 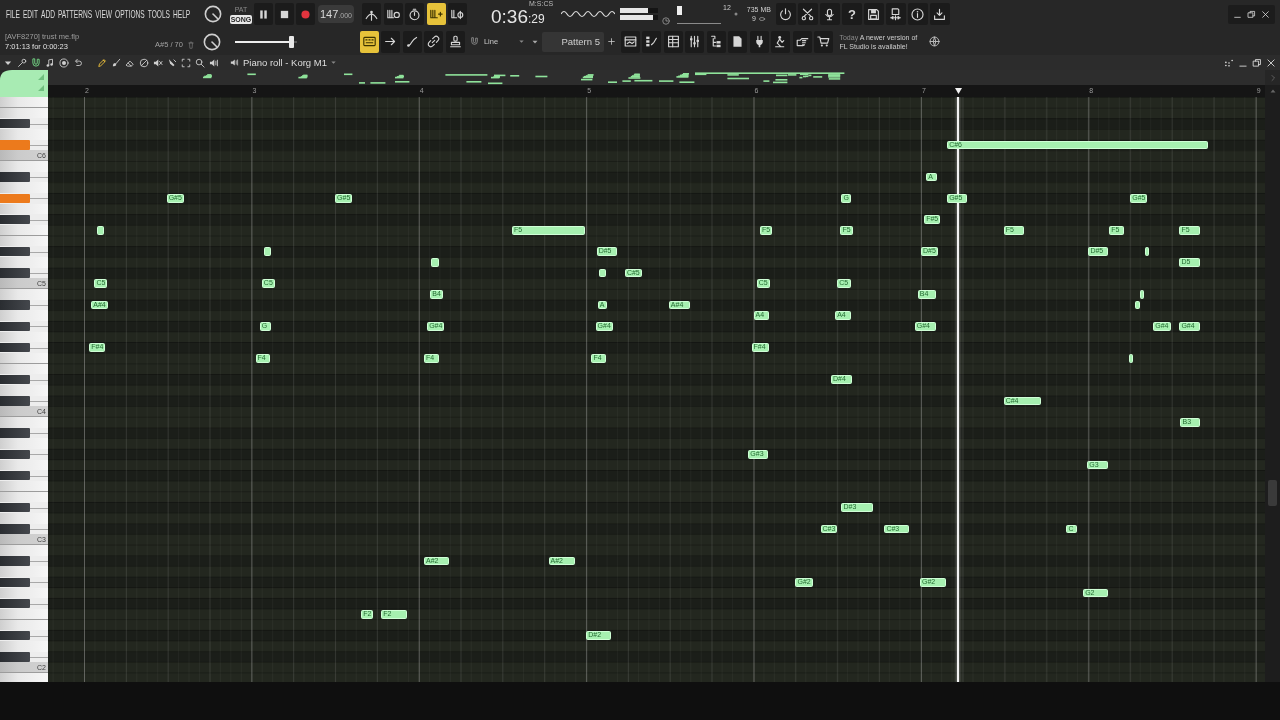 What do you see at coordinates (572, 41) in the screenshot?
I see `pattern-selector: Pattern 5` at bounding box center [572, 41].